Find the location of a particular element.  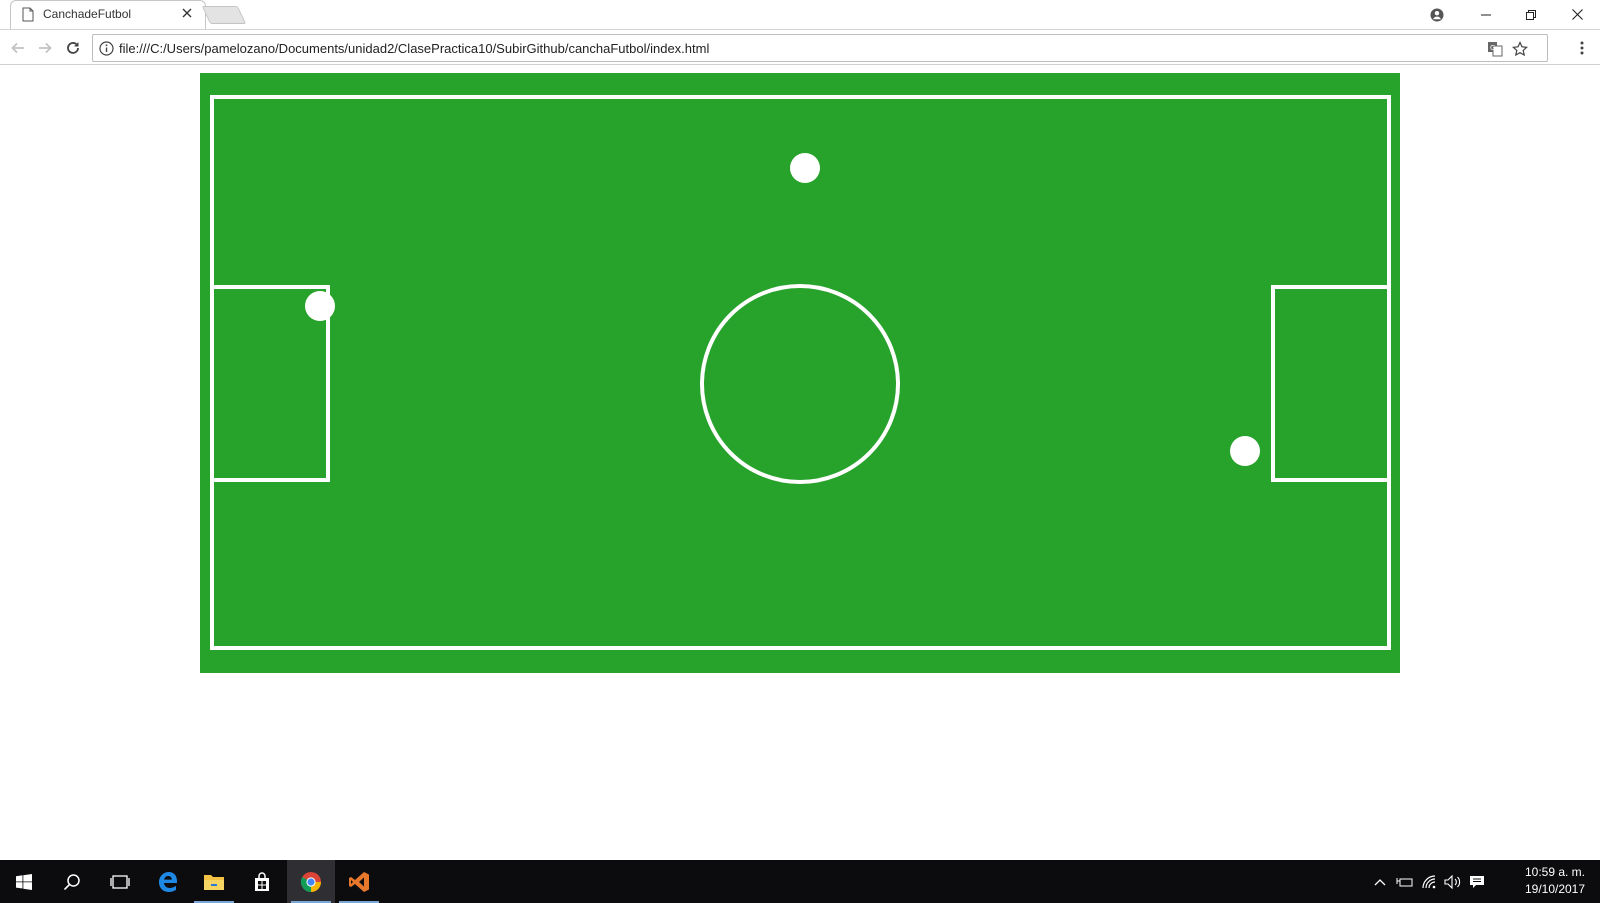

new-tab-button is located at coordinates (224, 15).